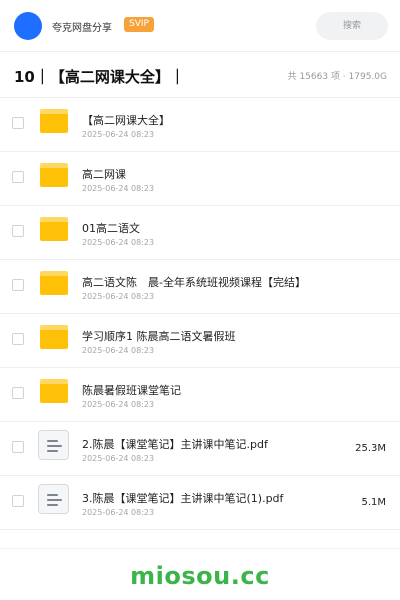  I want to click on list-item: 高二语文陈 晨-全年系统班视频课程【完结】 2025-06-24 08:23, so click(200, 287).